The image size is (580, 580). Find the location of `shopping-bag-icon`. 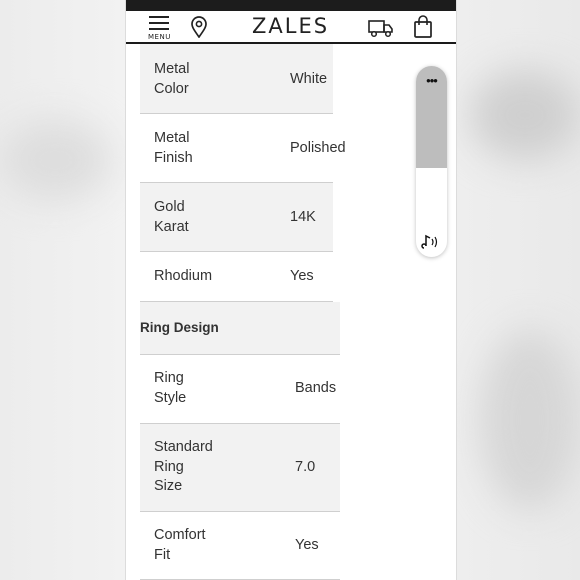

shopping-bag-icon is located at coordinates (423, 26).